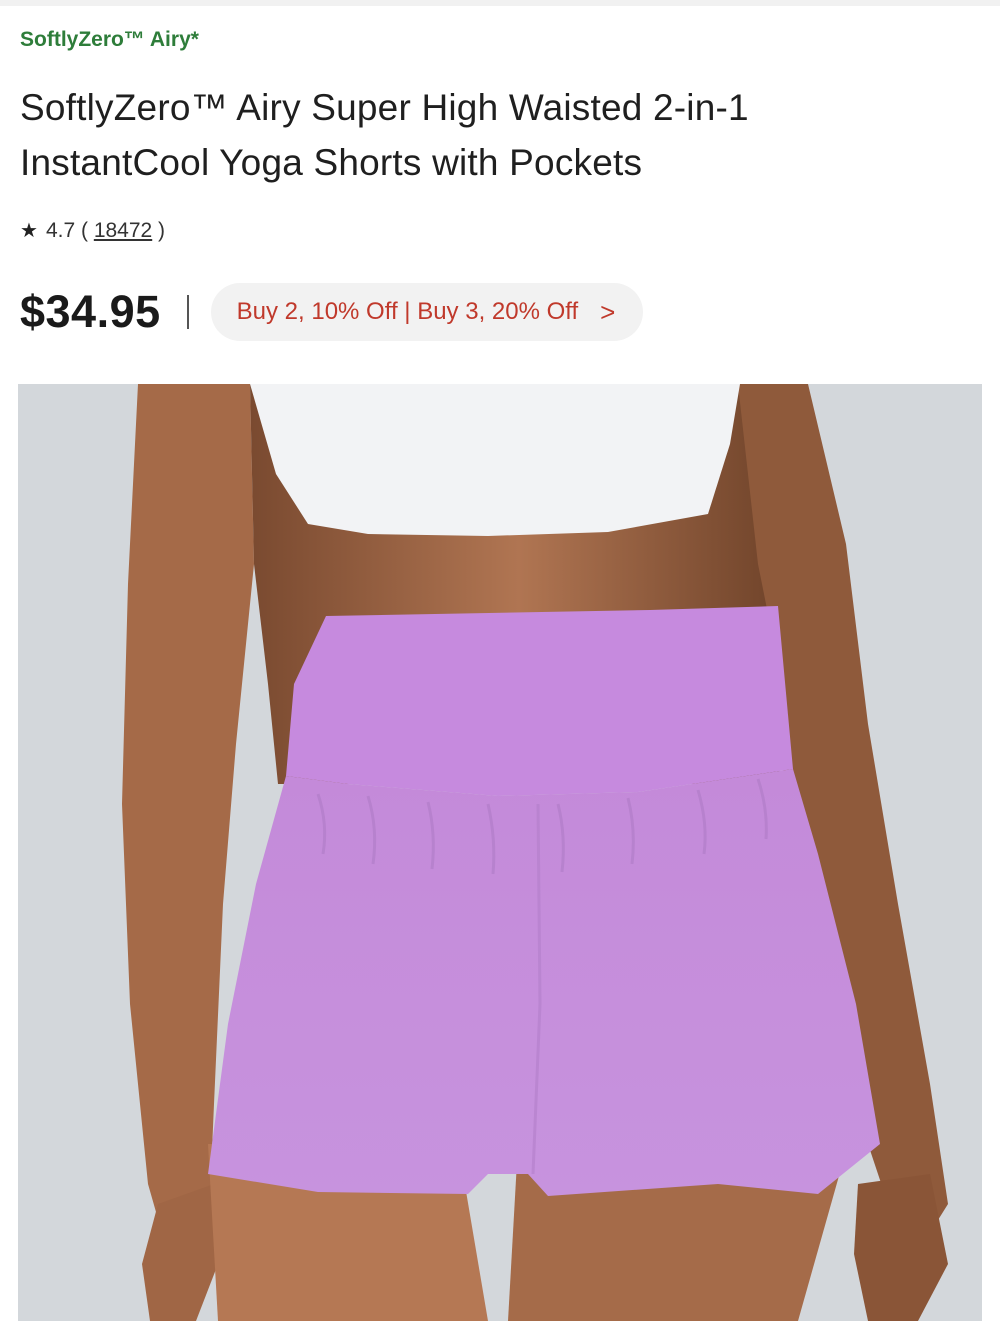 This screenshot has height=1333, width=1000. I want to click on rating-row: ★ 4.7 ( 18472 ), so click(92, 230).